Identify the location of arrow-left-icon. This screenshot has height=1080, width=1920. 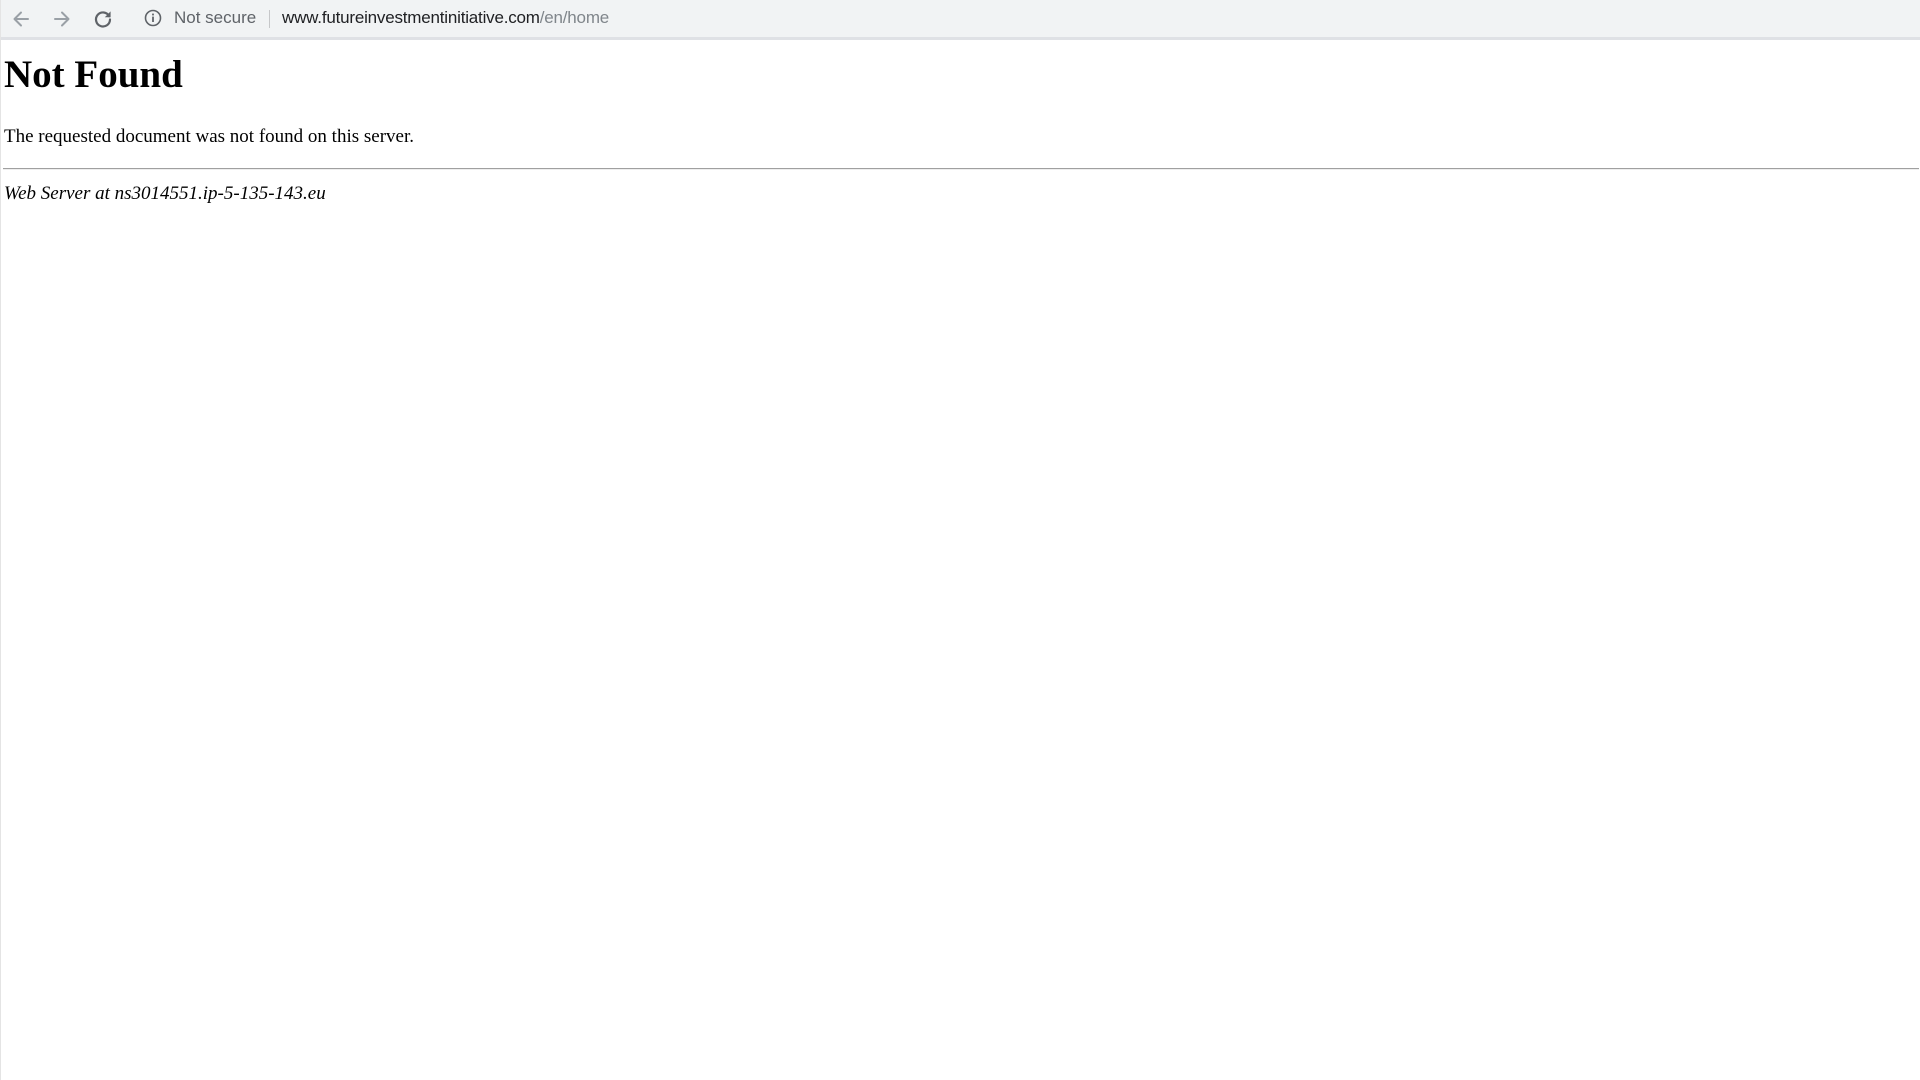
(21, 19).